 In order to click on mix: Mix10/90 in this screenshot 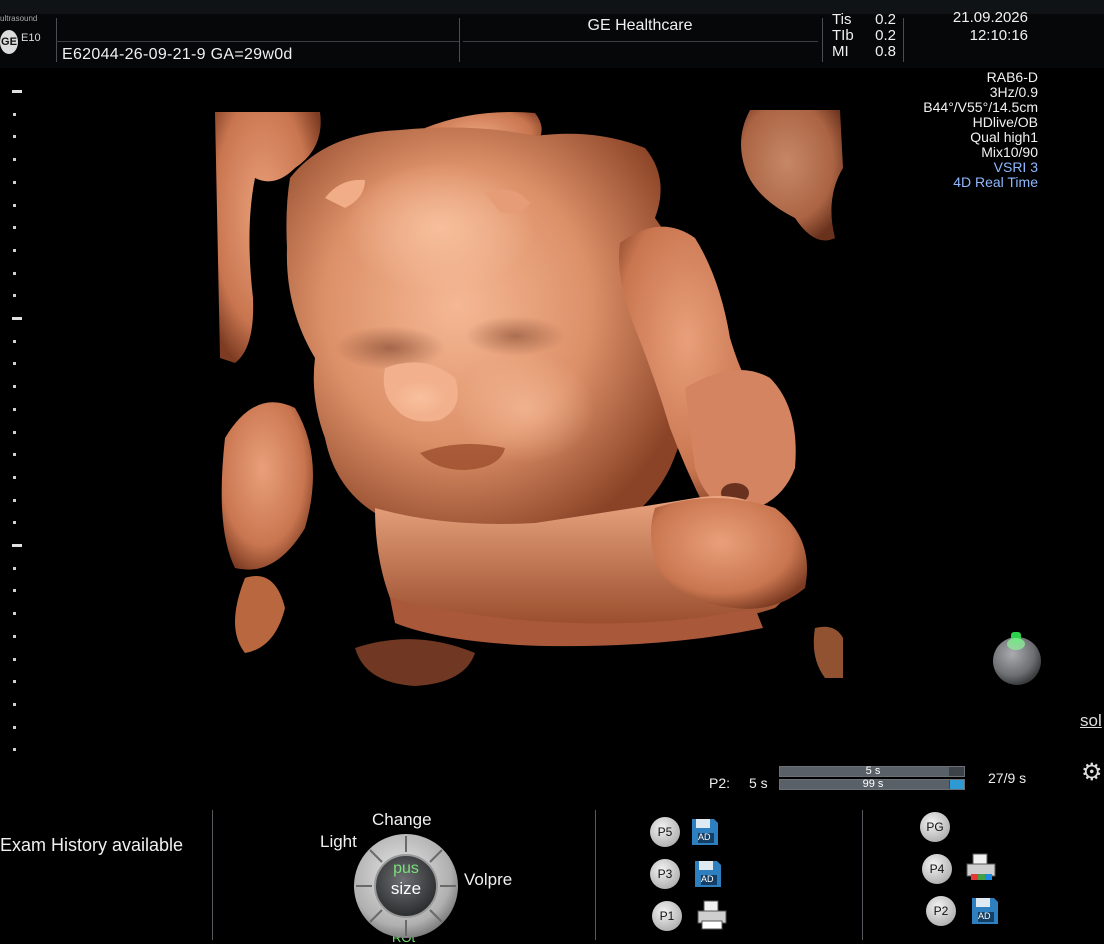, I will do `click(1009, 152)`.